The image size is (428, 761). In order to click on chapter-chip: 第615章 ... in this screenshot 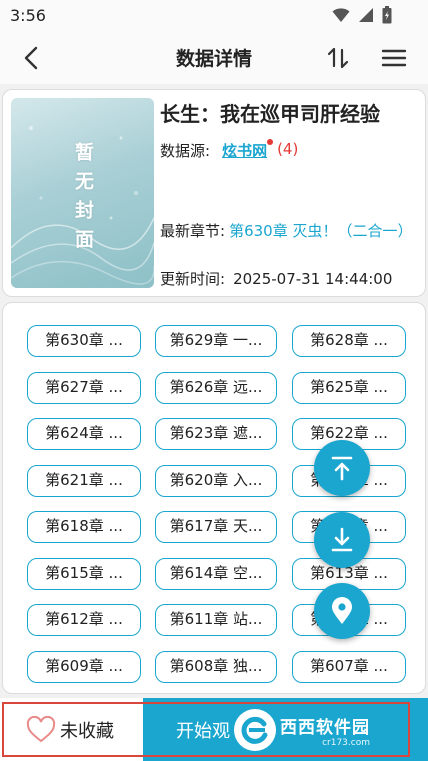, I will do `click(84, 574)`.